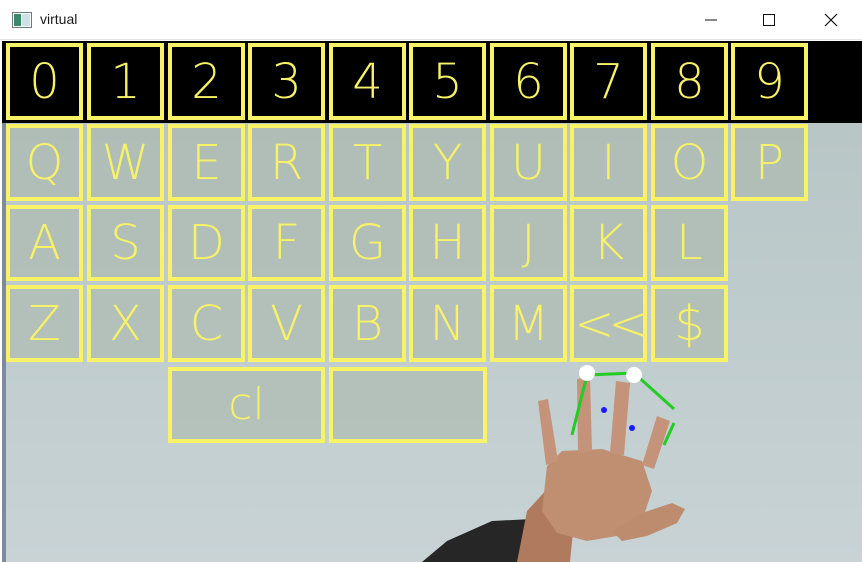 Image resolution: width=862 pixels, height=562 pixels. What do you see at coordinates (206, 323) in the screenshot?
I see `key-c: C` at bounding box center [206, 323].